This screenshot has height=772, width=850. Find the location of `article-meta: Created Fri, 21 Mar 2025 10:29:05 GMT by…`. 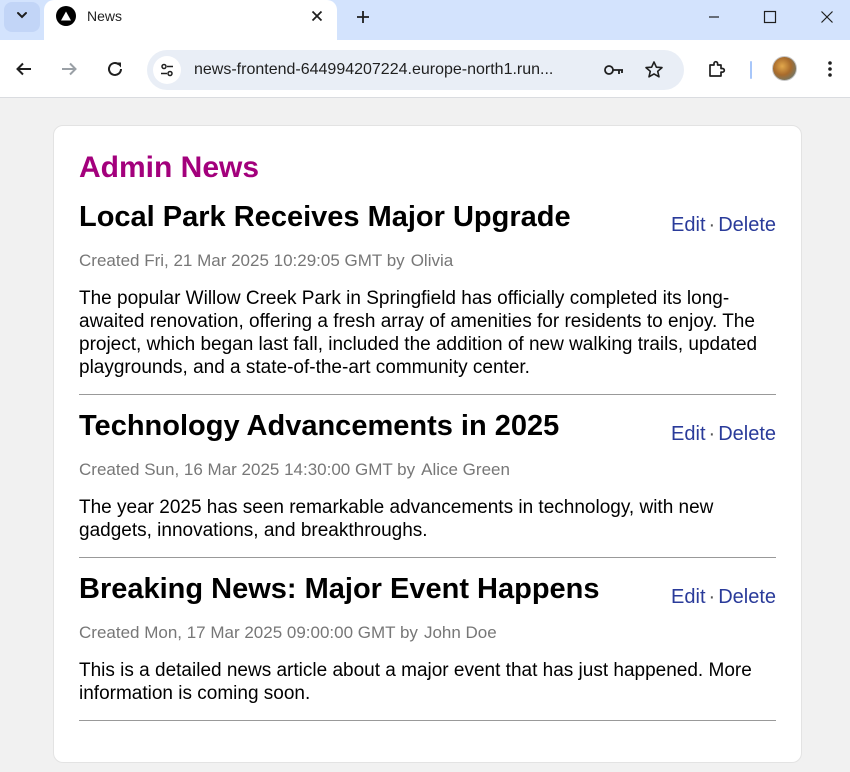

article-meta: Created Fri, 21 Mar 2025 10:29:05 GMT by… is located at coordinates (266, 261).